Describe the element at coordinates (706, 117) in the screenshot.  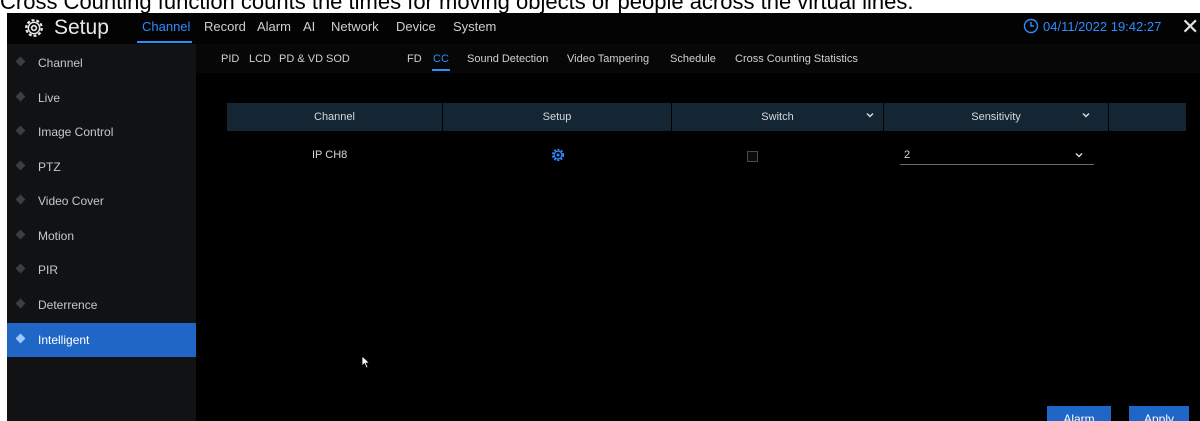
I see `table-header: Channel Setup Switch Sensitivity` at that location.